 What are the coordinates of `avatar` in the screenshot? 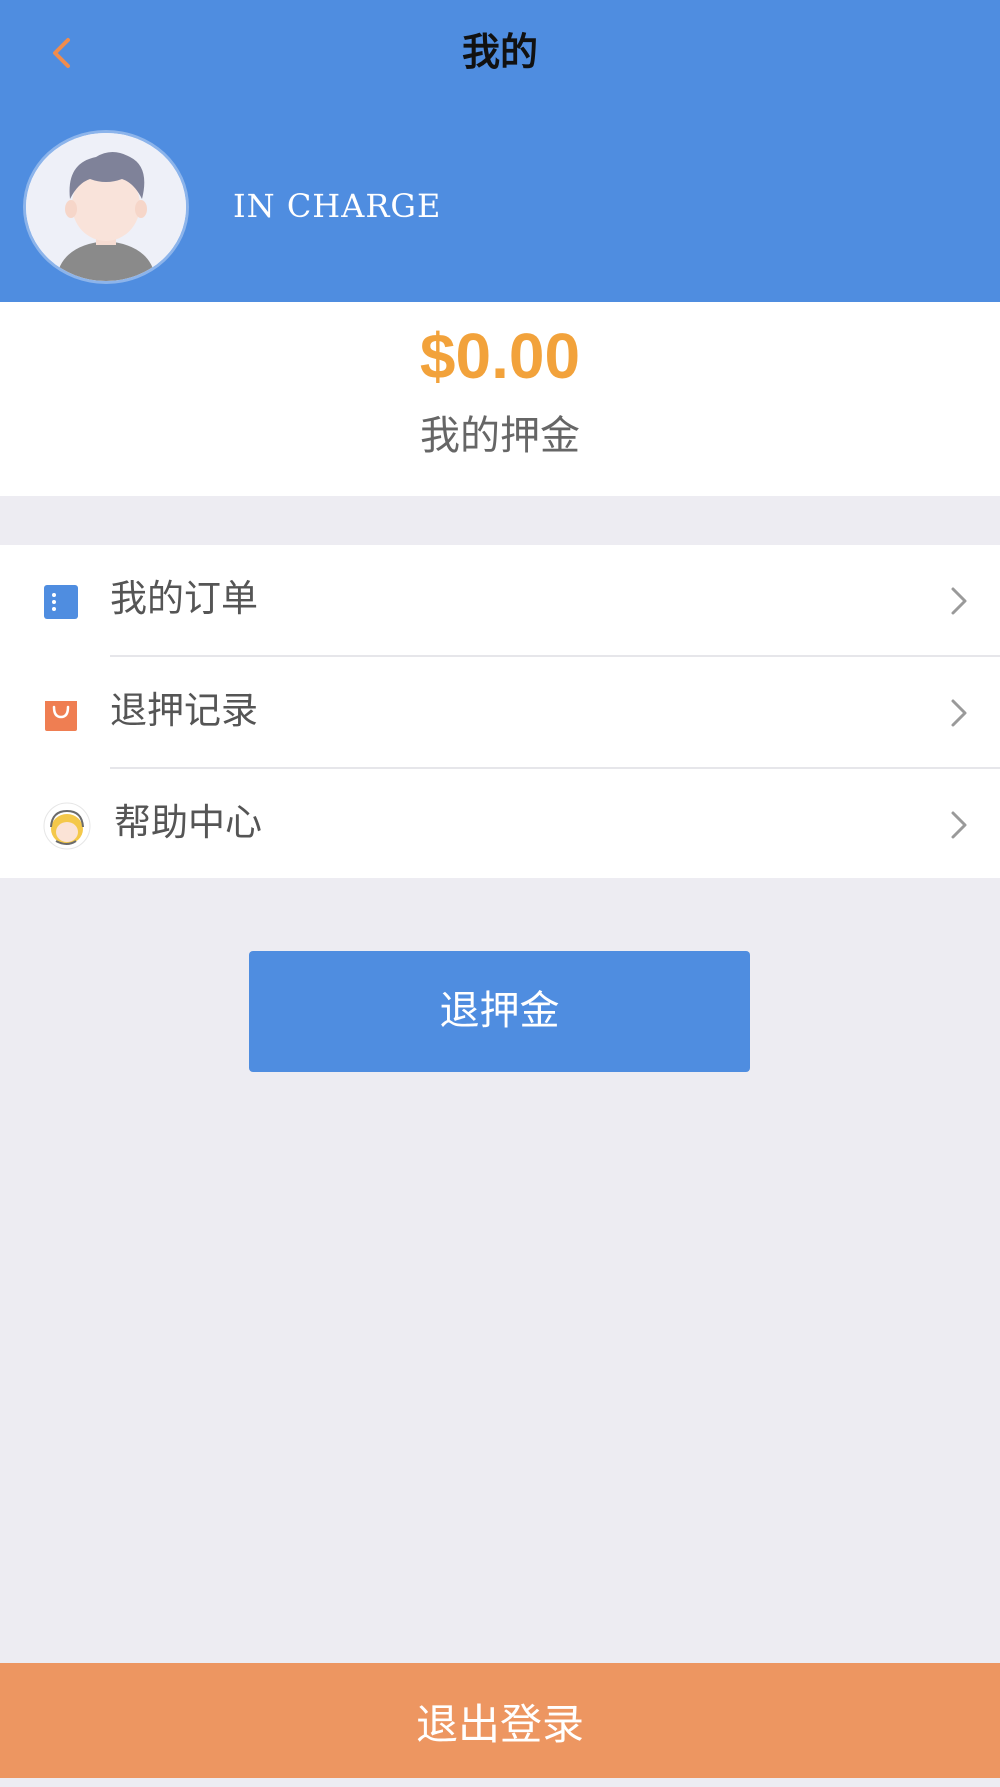 It's located at (106, 207).